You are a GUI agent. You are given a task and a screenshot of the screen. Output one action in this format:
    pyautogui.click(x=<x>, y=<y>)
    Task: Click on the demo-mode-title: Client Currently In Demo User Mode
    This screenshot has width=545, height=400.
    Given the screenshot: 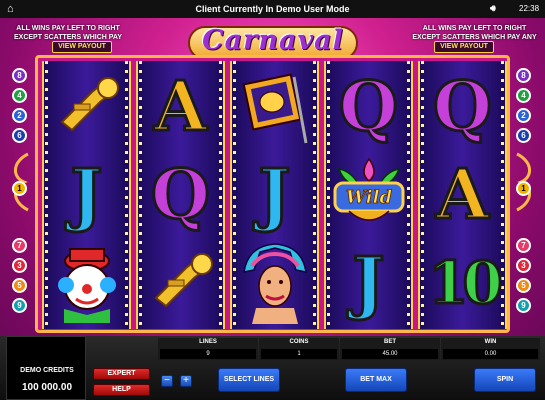 What is the action you would take?
    pyautogui.click(x=272, y=9)
    